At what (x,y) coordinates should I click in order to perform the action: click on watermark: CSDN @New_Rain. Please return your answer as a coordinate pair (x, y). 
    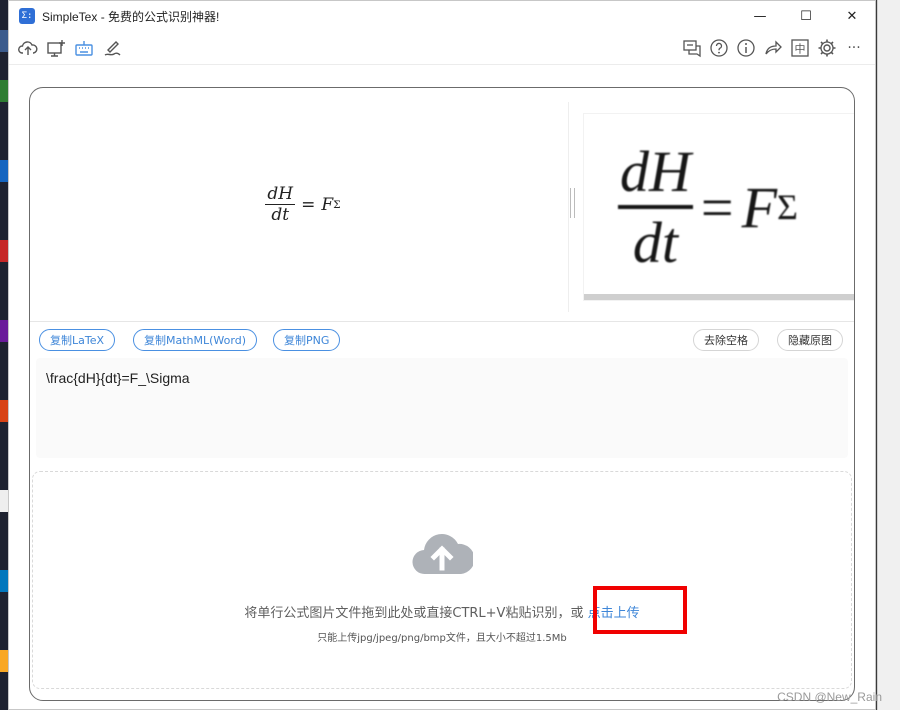
    Looking at the image, I should click on (829, 697).